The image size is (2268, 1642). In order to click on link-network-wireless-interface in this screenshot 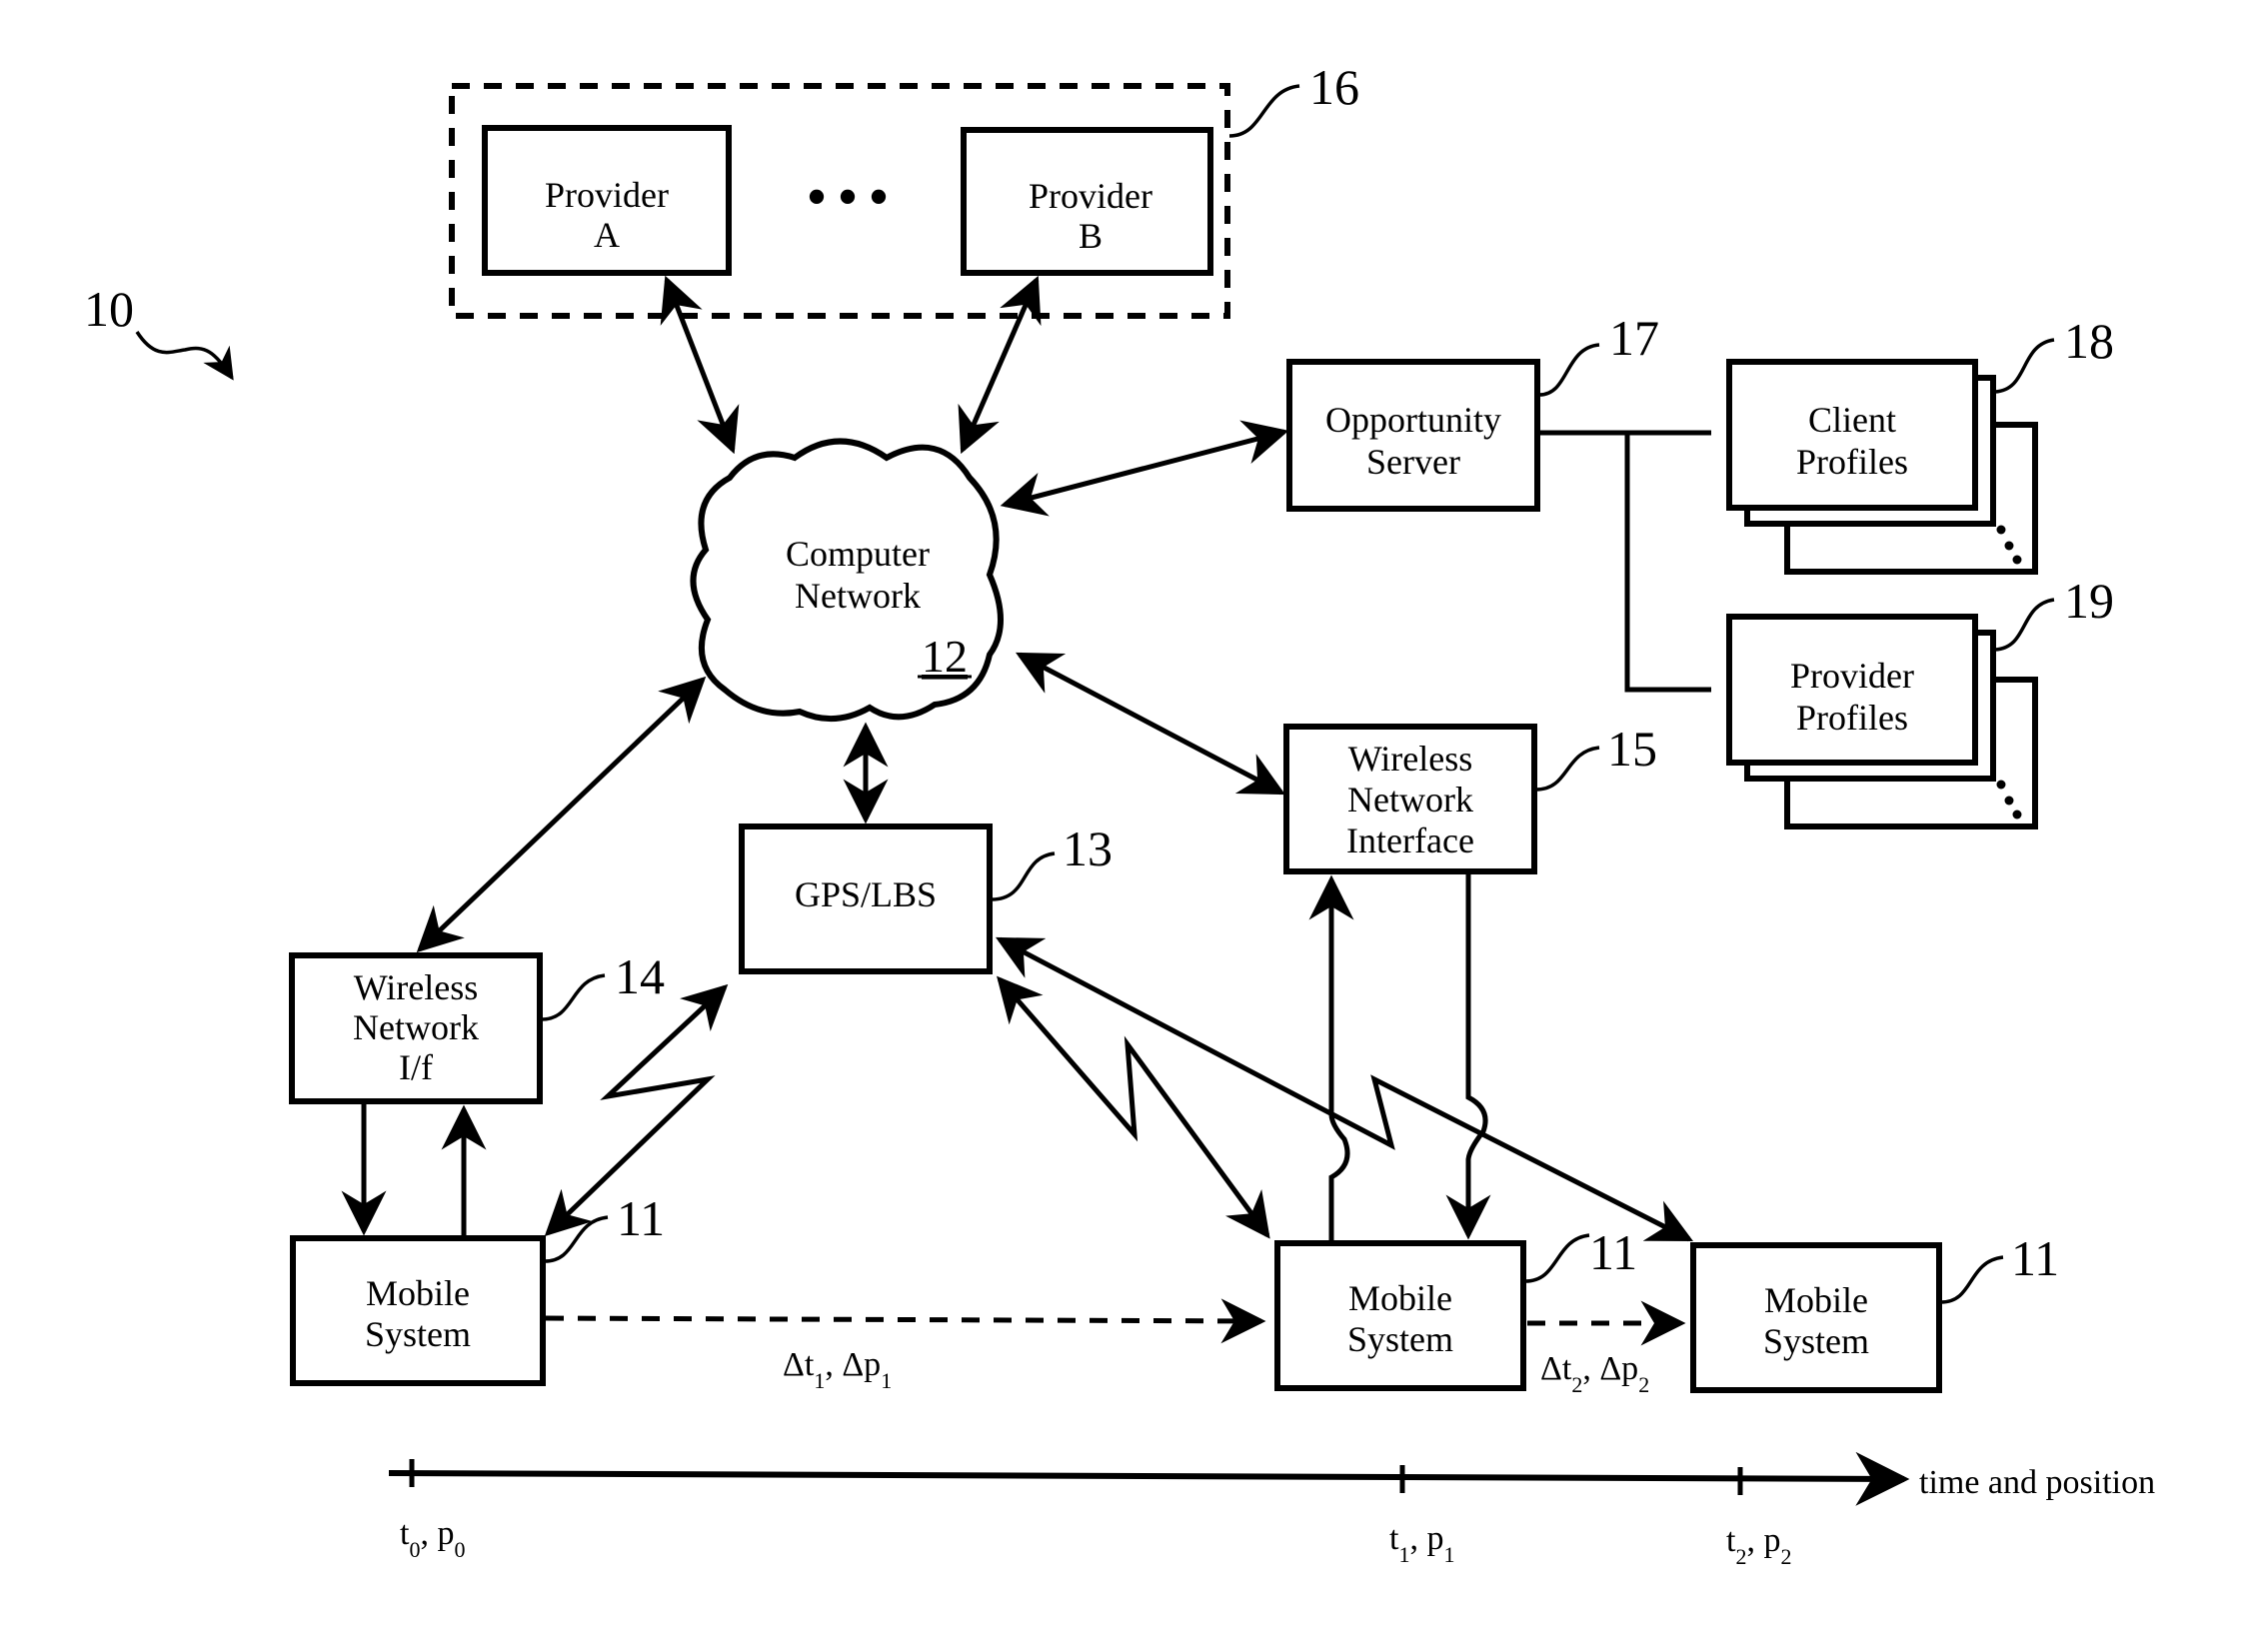, I will do `click(1151, 724)`.